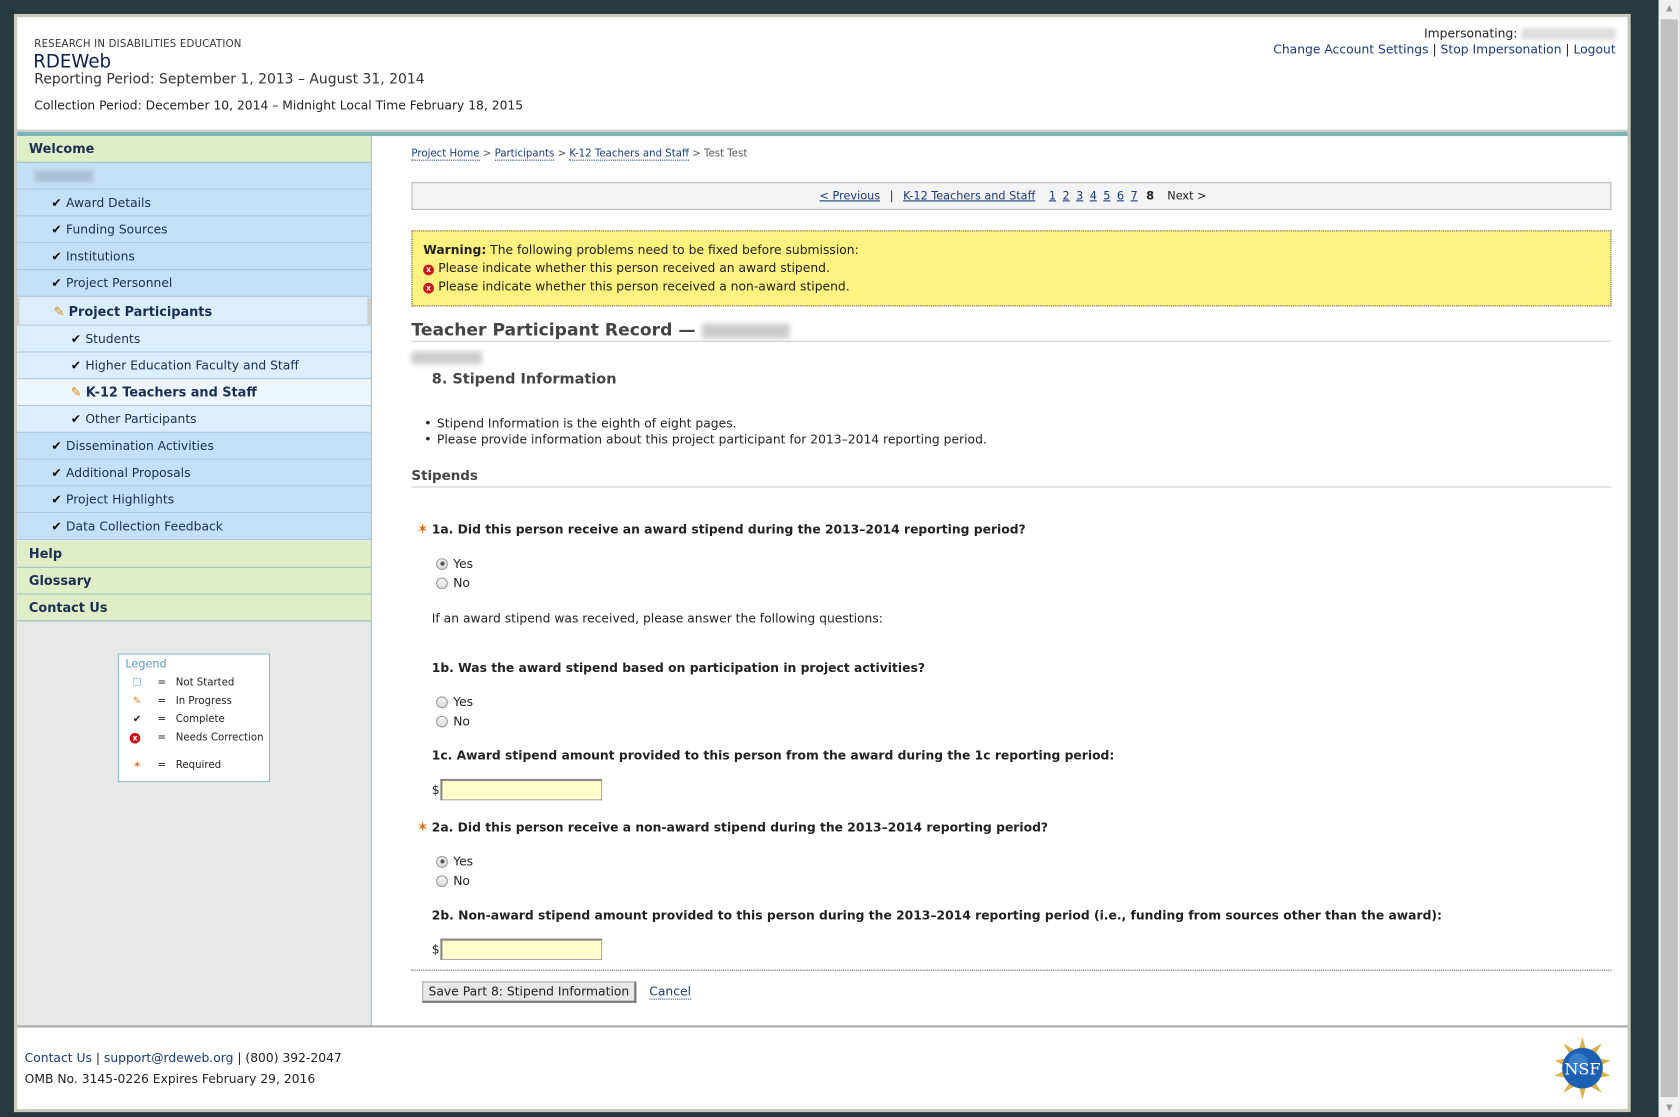 Image resolution: width=1680 pixels, height=1117 pixels. What do you see at coordinates (141, 419) in the screenshot?
I see `label: Other Participants` at bounding box center [141, 419].